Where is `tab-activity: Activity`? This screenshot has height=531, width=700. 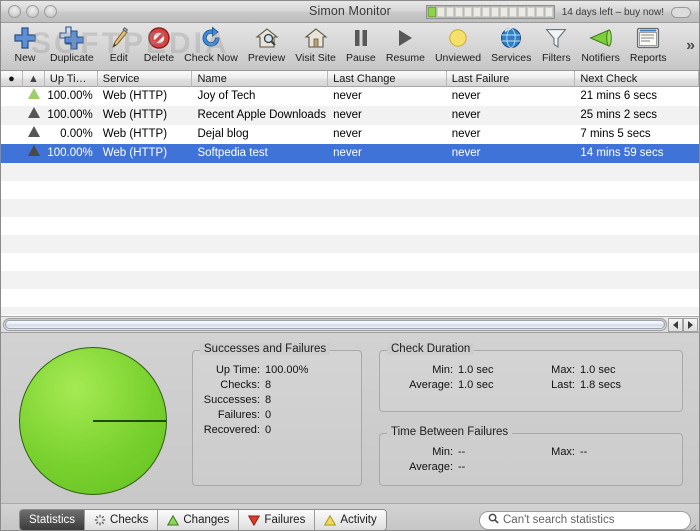
tab-activity: Activity is located at coordinates (350, 520).